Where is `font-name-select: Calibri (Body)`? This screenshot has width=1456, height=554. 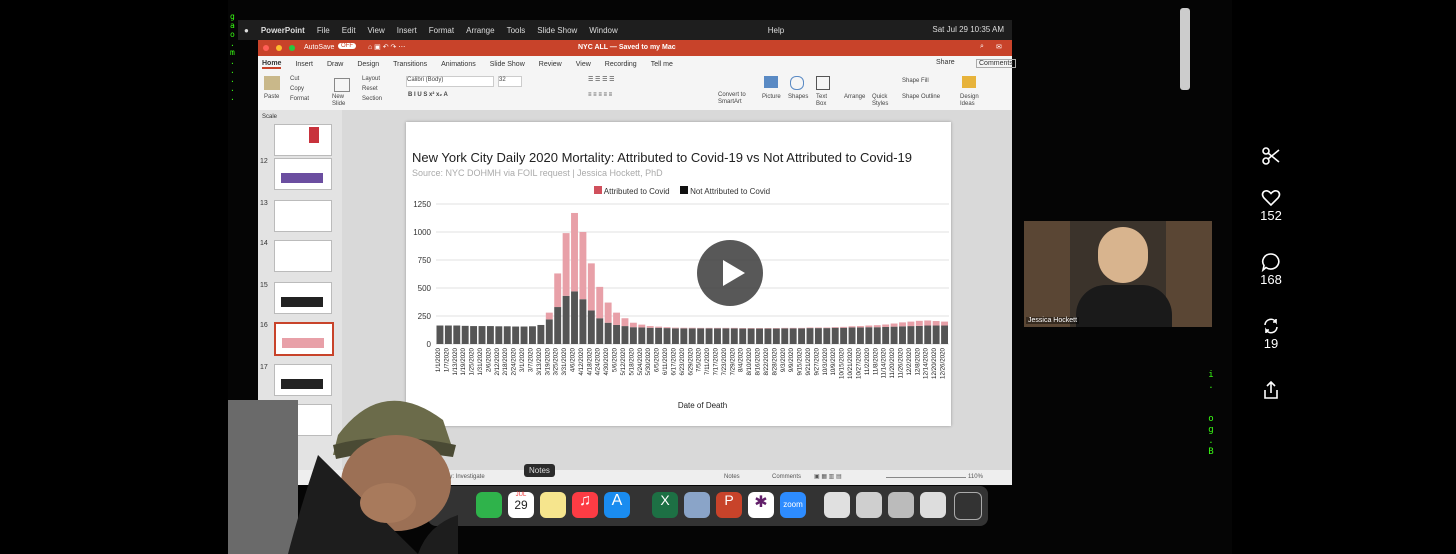
font-name-select: Calibri (Body) is located at coordinates (450, 81).